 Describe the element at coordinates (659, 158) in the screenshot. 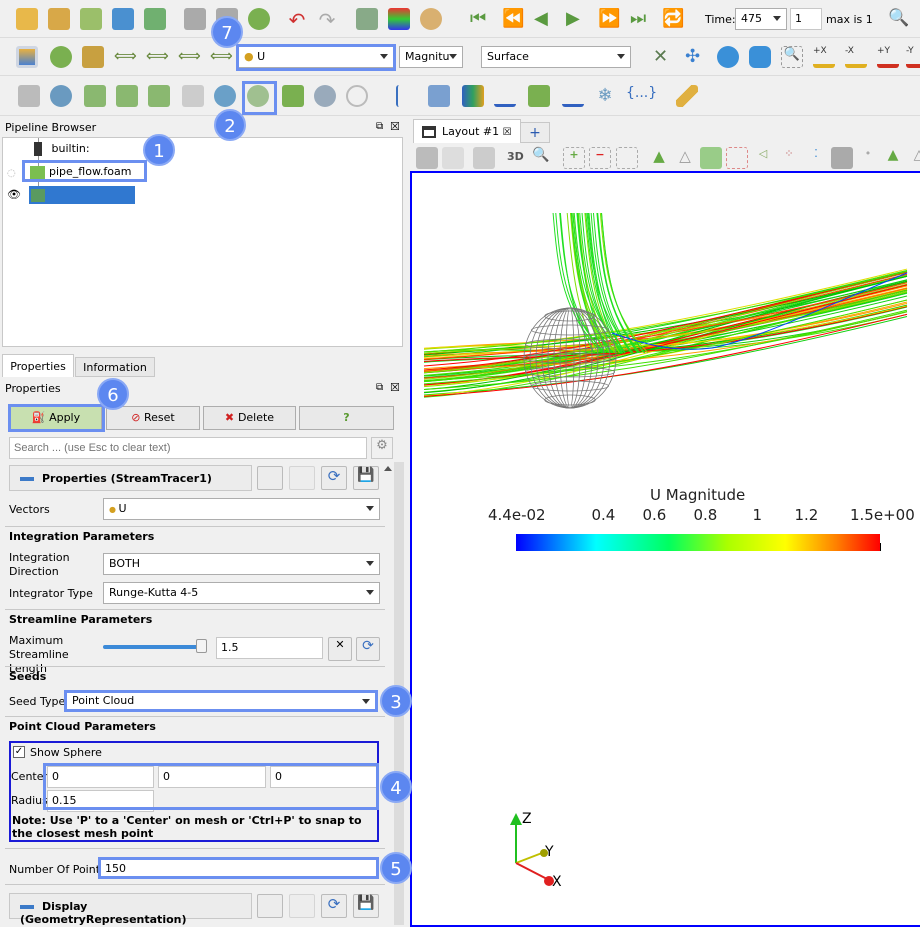

I see `select-cells-icon: ▲` at that location.